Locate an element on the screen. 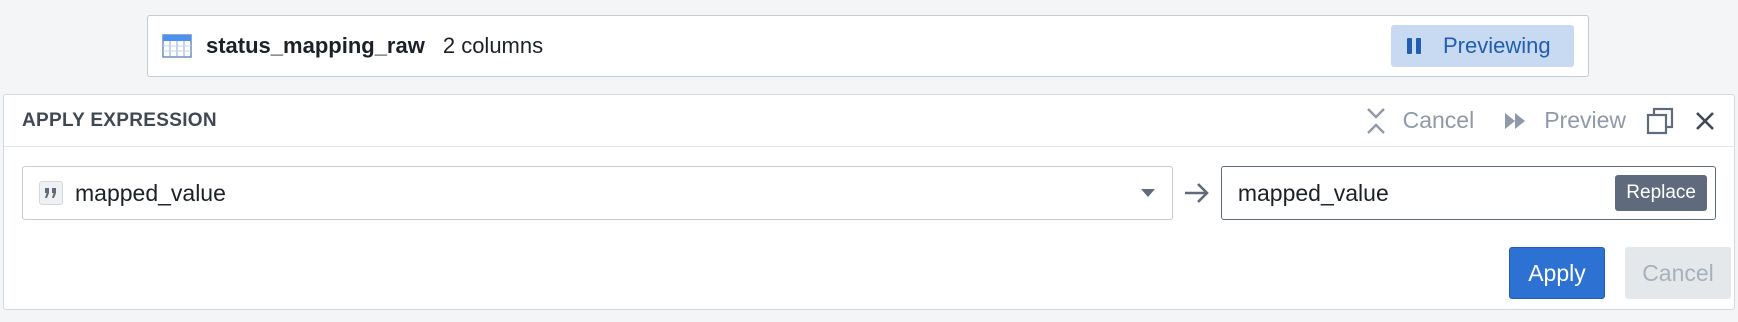 The width and height of the screenshot is (1738, 322). replace-tag: Replace is located at coordinates (1661, 193).